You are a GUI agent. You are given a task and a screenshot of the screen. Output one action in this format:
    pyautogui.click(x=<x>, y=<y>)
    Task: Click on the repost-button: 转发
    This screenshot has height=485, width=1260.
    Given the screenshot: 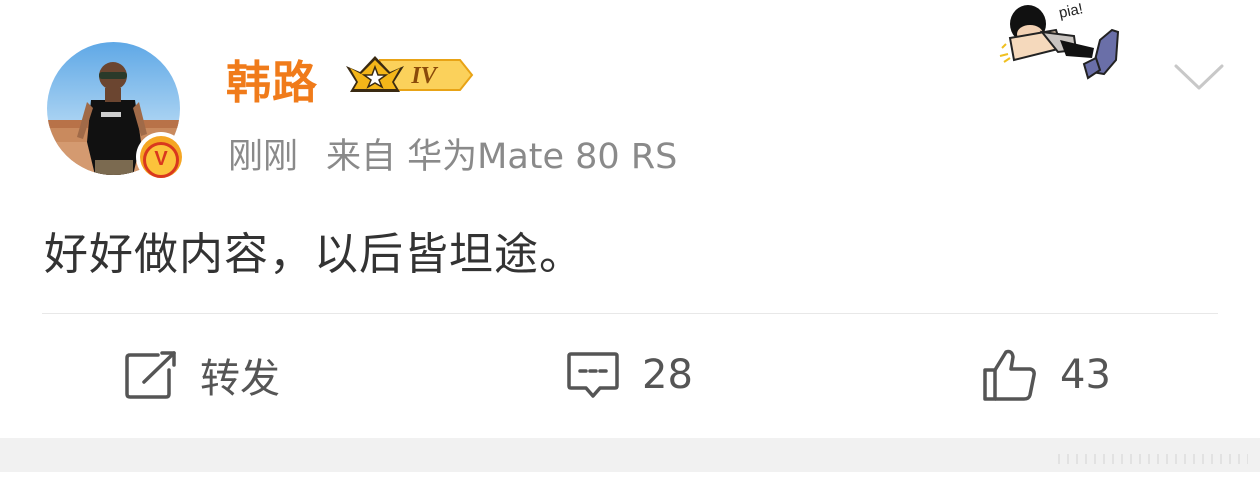 What is the action you would take?
    pyautogui.click(x=202, y=375)
    